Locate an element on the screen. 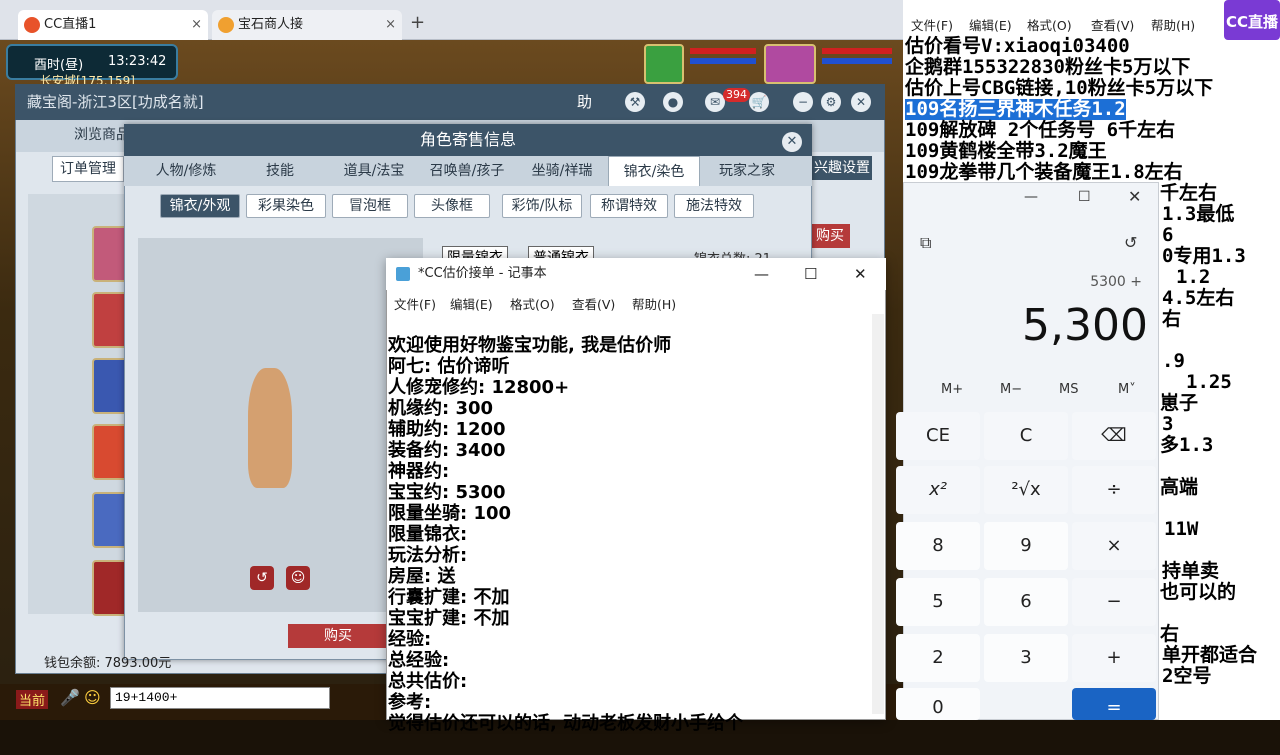 Image resolution: width=1280 pixels, height=755 pixels. text-line: 人修宠修约: 12800+ is located at coordinates (479, 387).